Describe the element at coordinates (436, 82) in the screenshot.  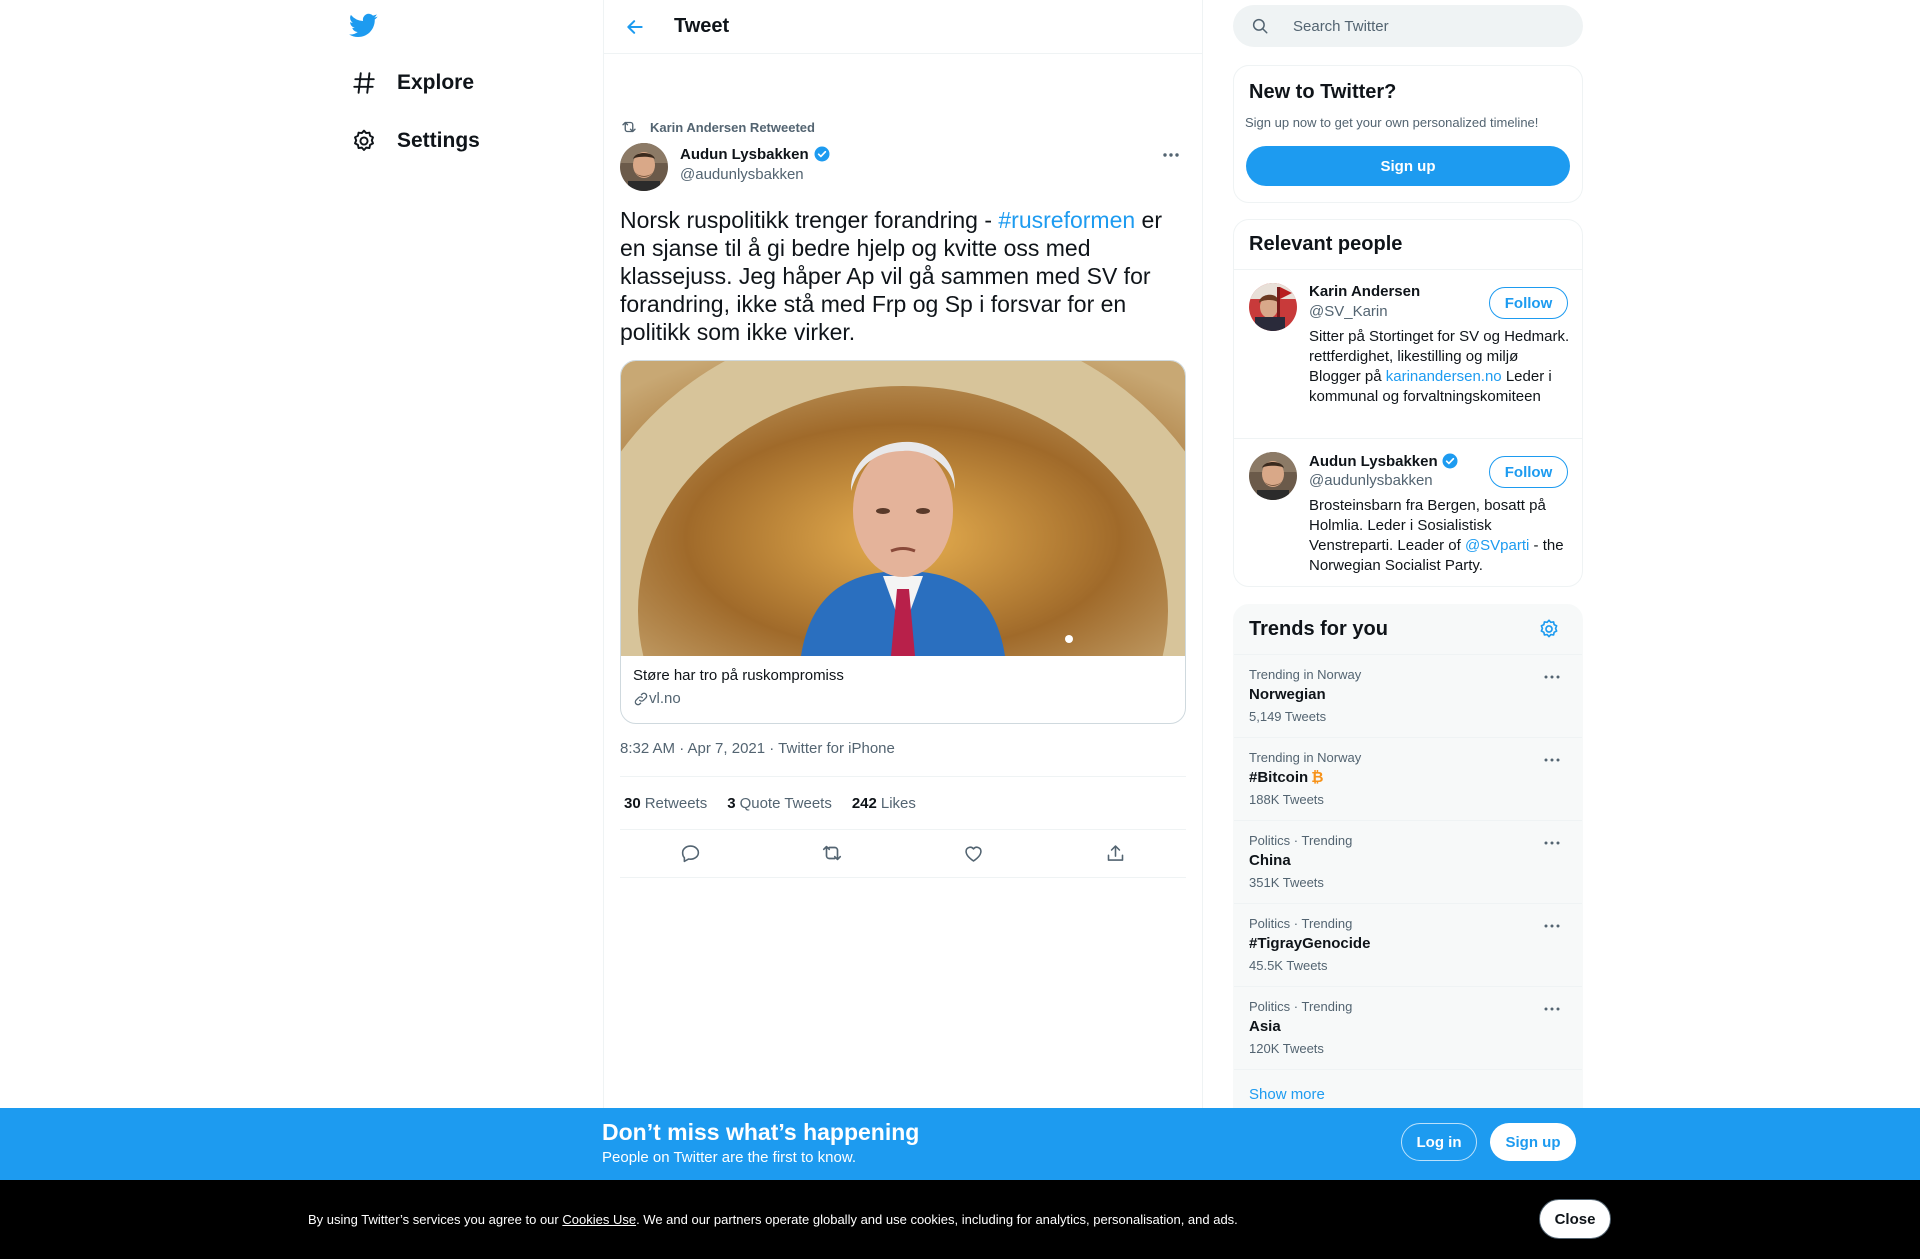
I see `nav-explore-label: Explore` at that location.